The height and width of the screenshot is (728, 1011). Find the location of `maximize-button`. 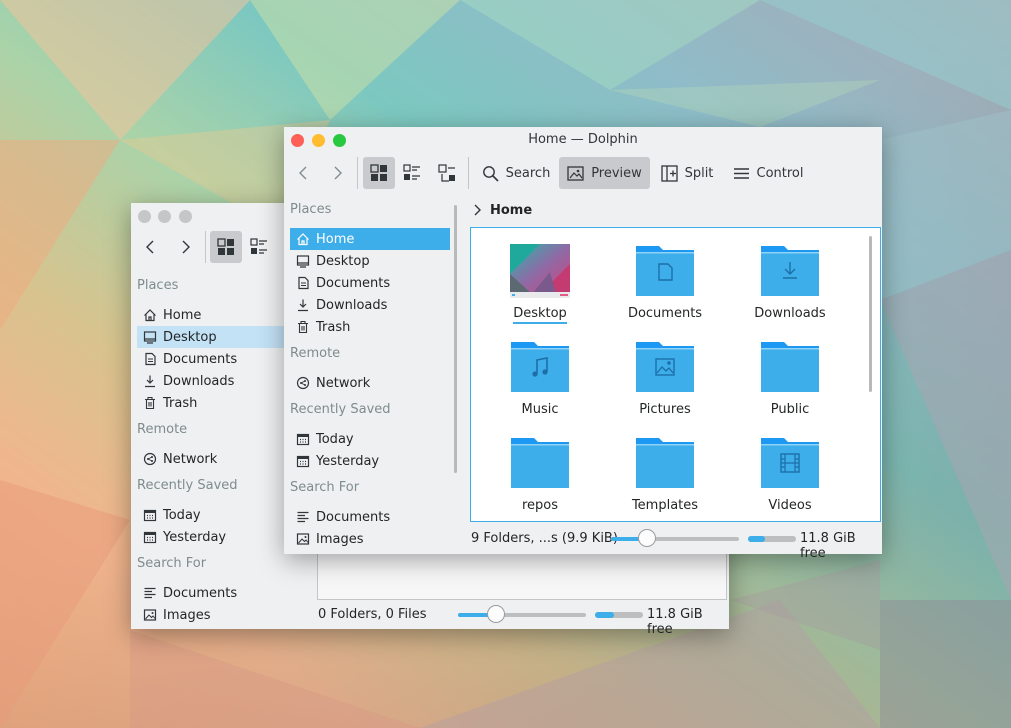

maximize-button is located at coordinates (185, 216).